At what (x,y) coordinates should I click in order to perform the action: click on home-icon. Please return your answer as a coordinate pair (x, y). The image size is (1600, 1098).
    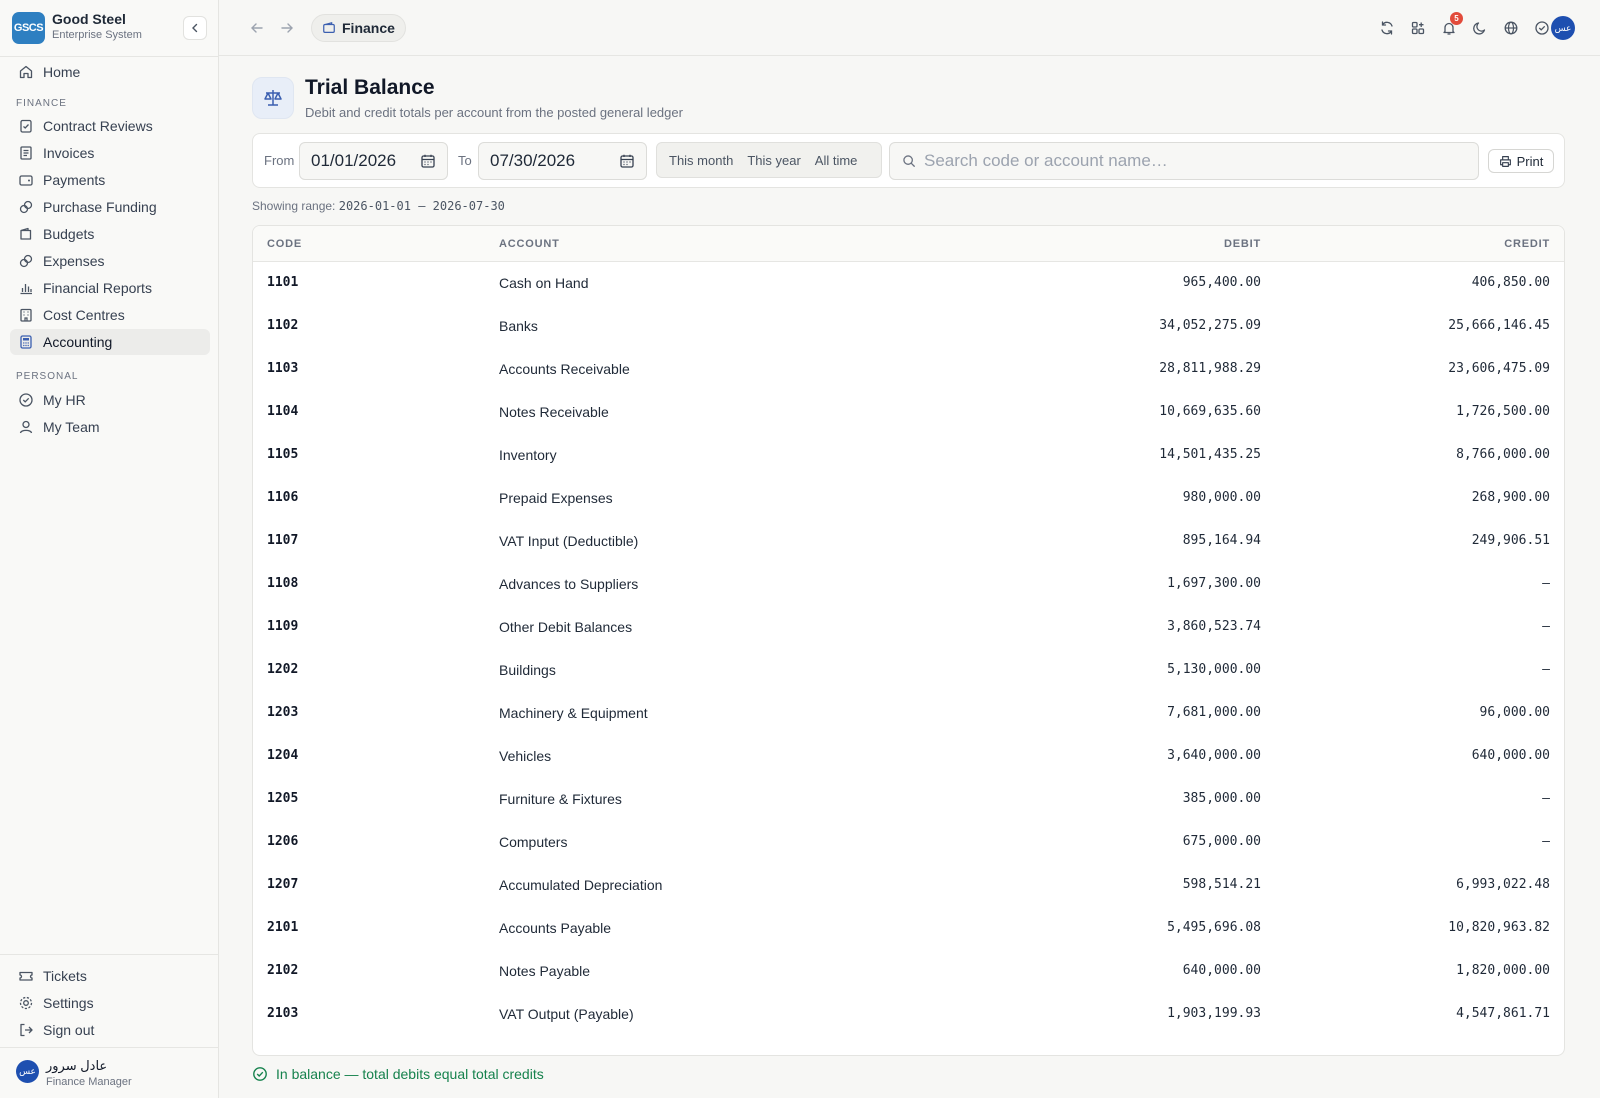
    Looking at the image, I should click on (26, 72).